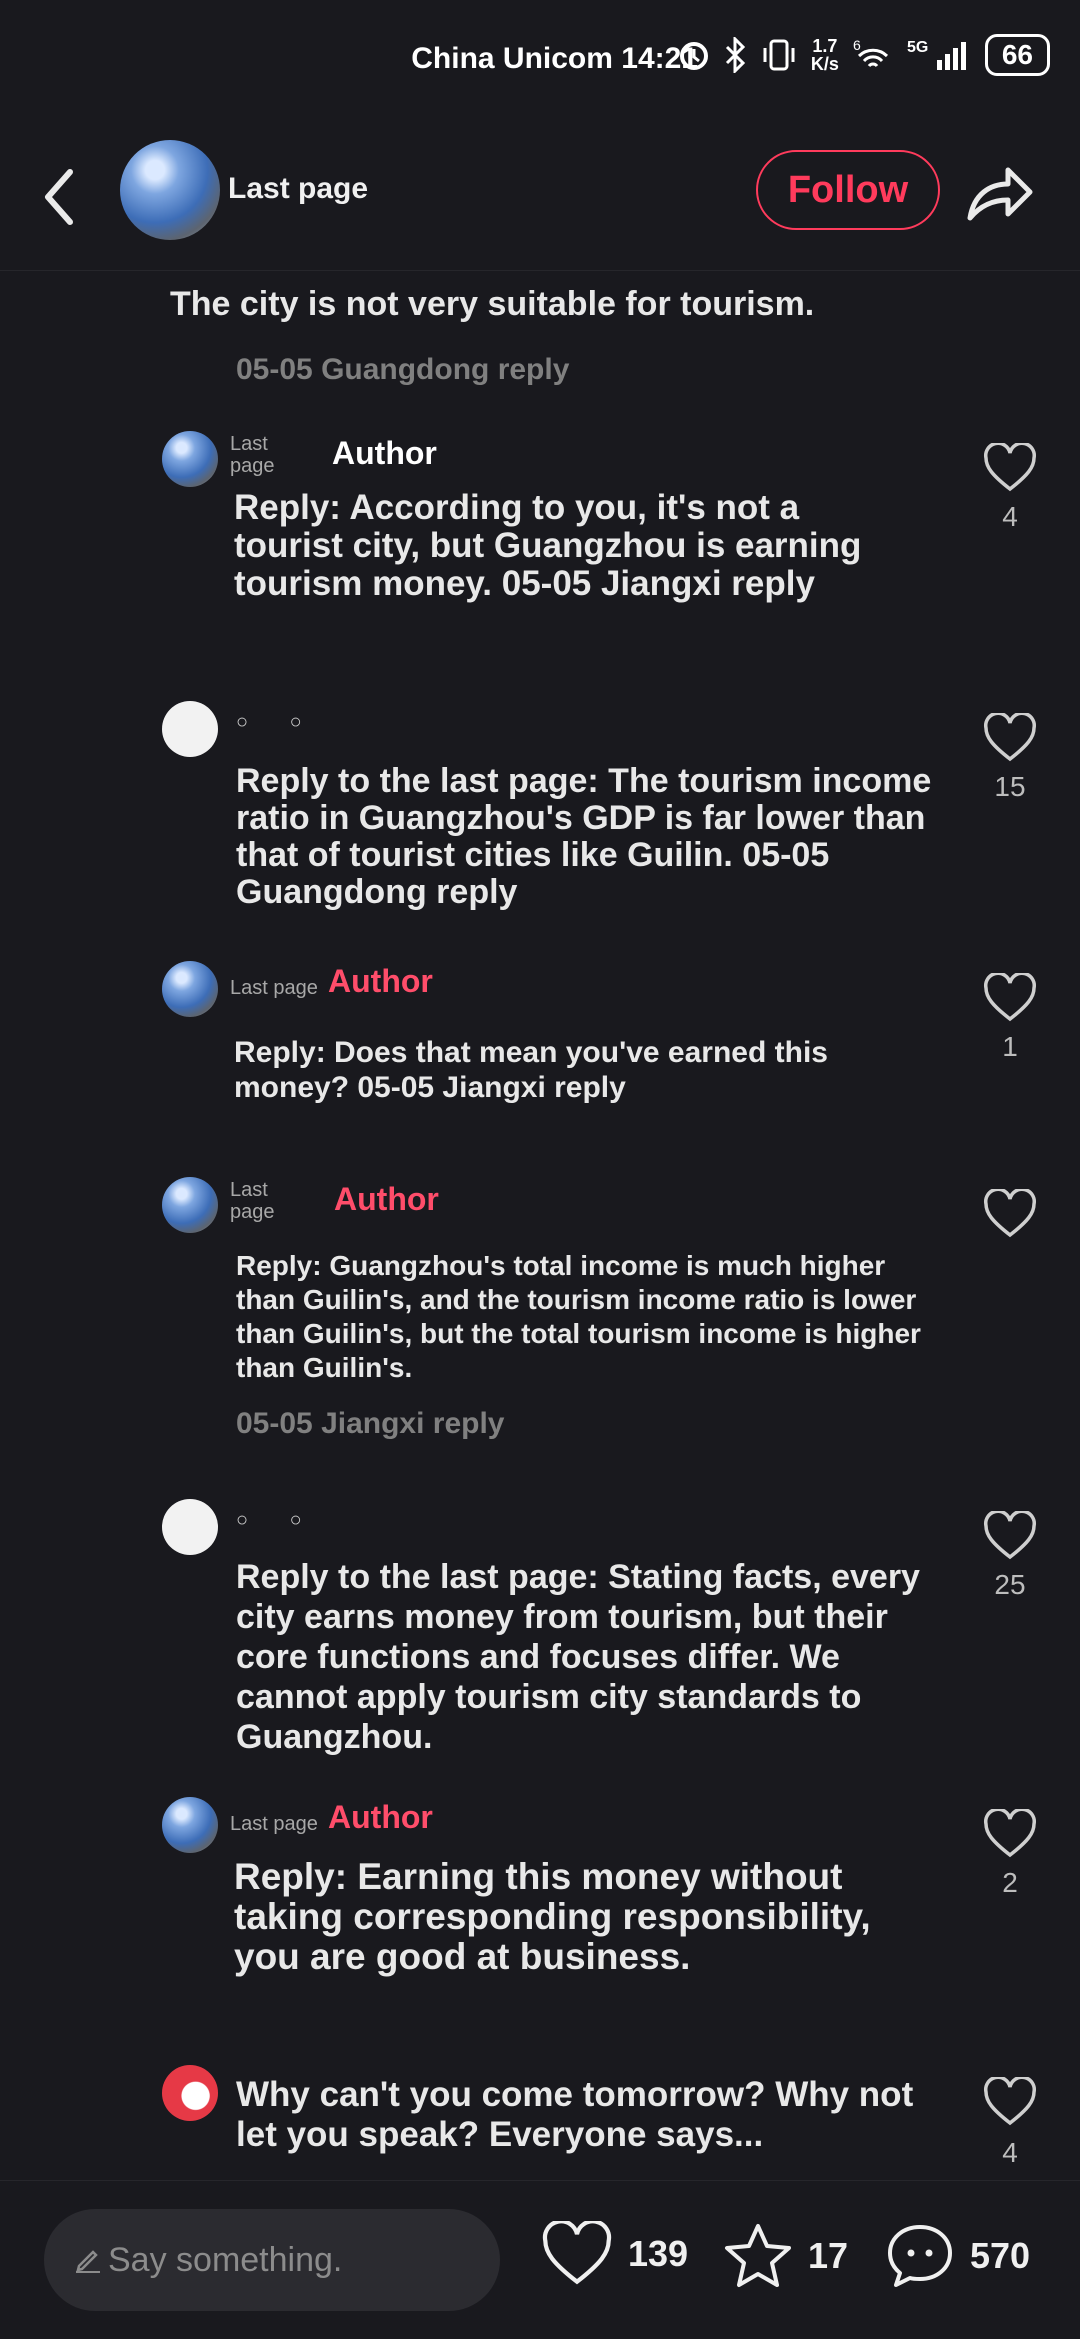  I want to click on back-arrow-icon, so click(61, 197).